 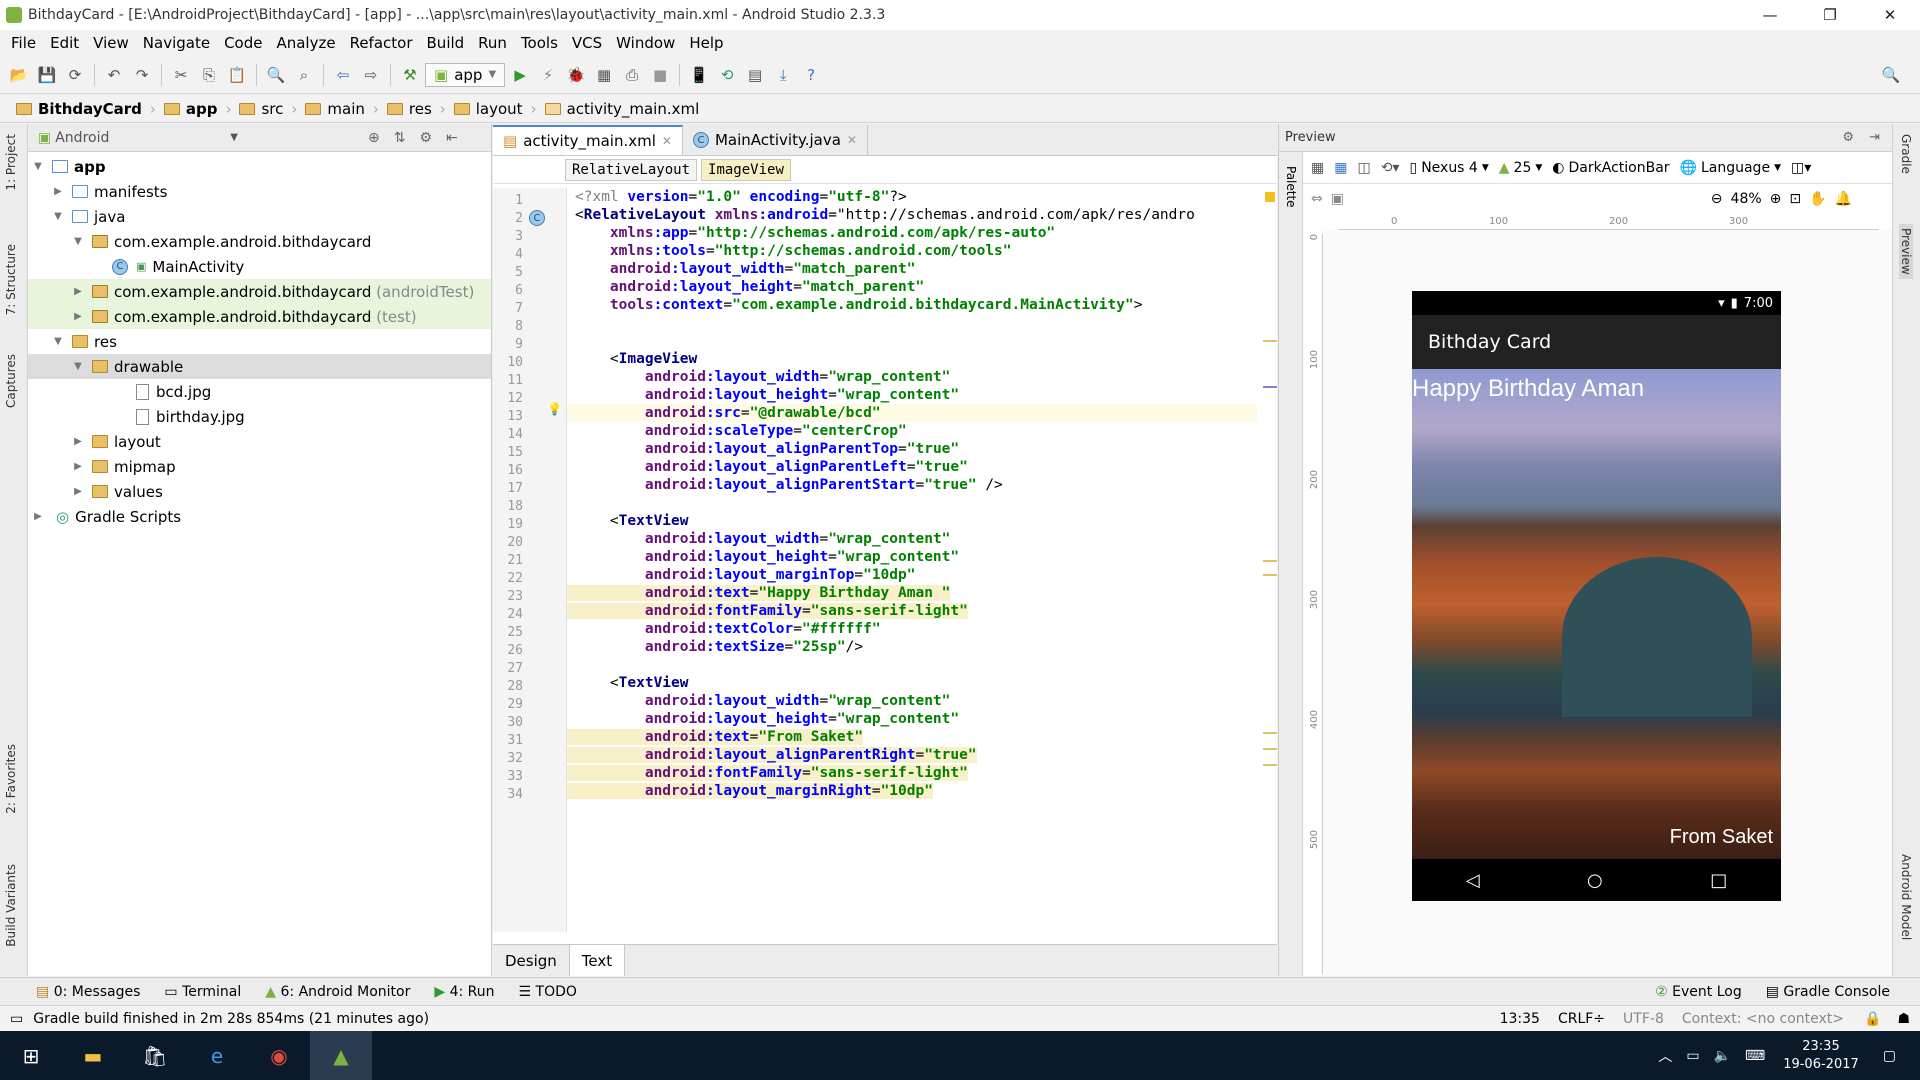 I want to click on clock: 23:35 19-06-2017, so click(x=1821, y=1056).